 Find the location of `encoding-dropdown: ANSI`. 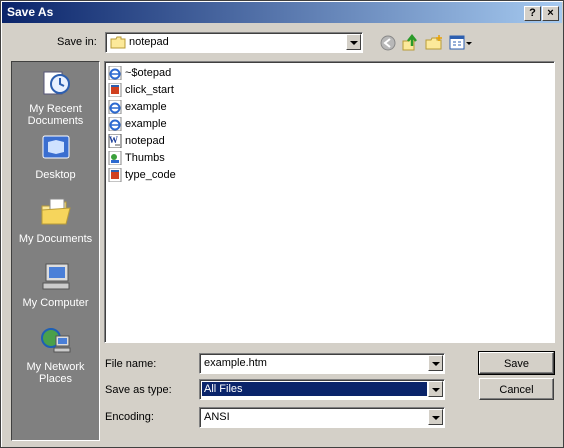

encoding-dropdown: ANSI is located at coordinates (322, 417).